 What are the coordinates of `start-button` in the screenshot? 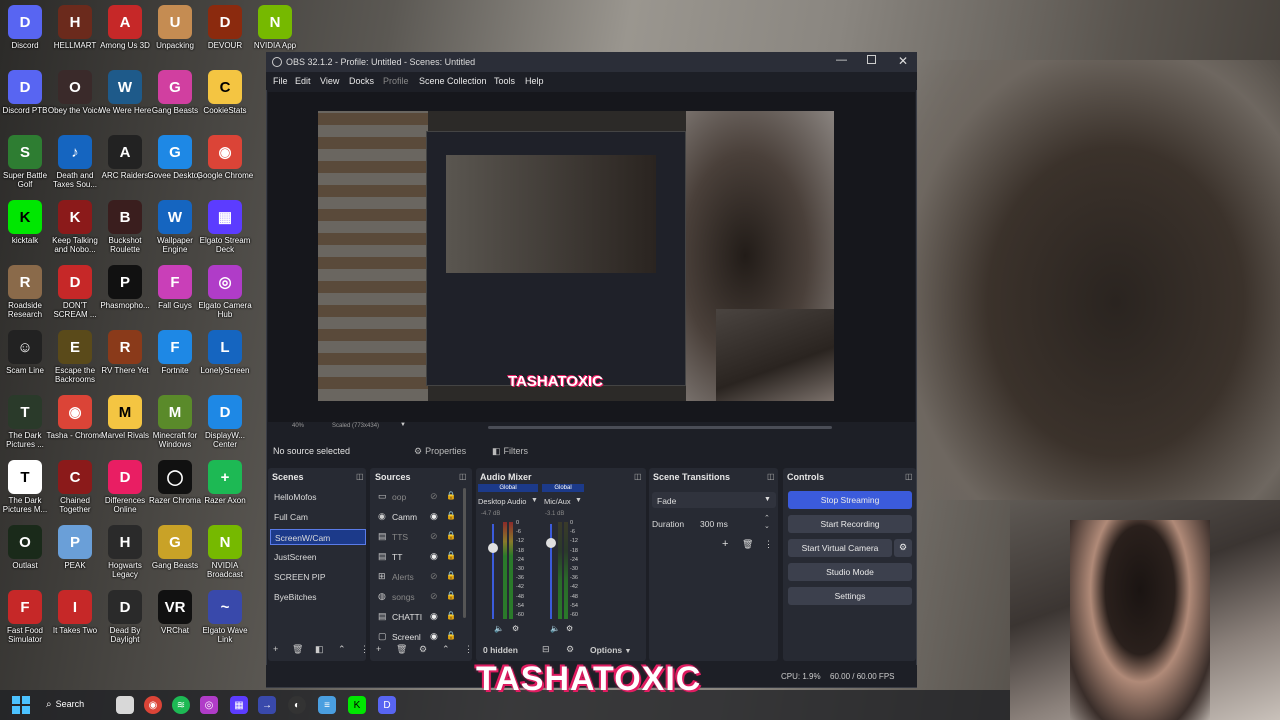 It's located at (21, 705).